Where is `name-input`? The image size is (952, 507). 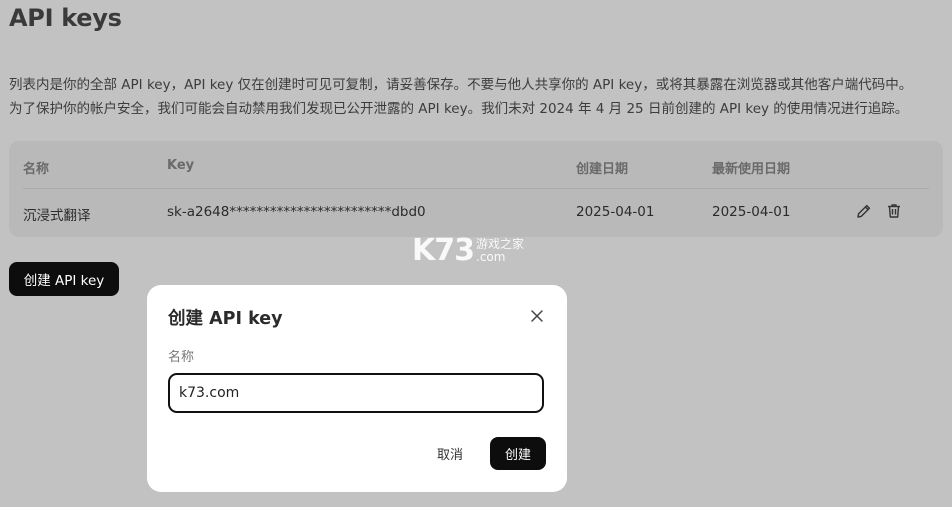
name-input is located at coordinates (356, 393).